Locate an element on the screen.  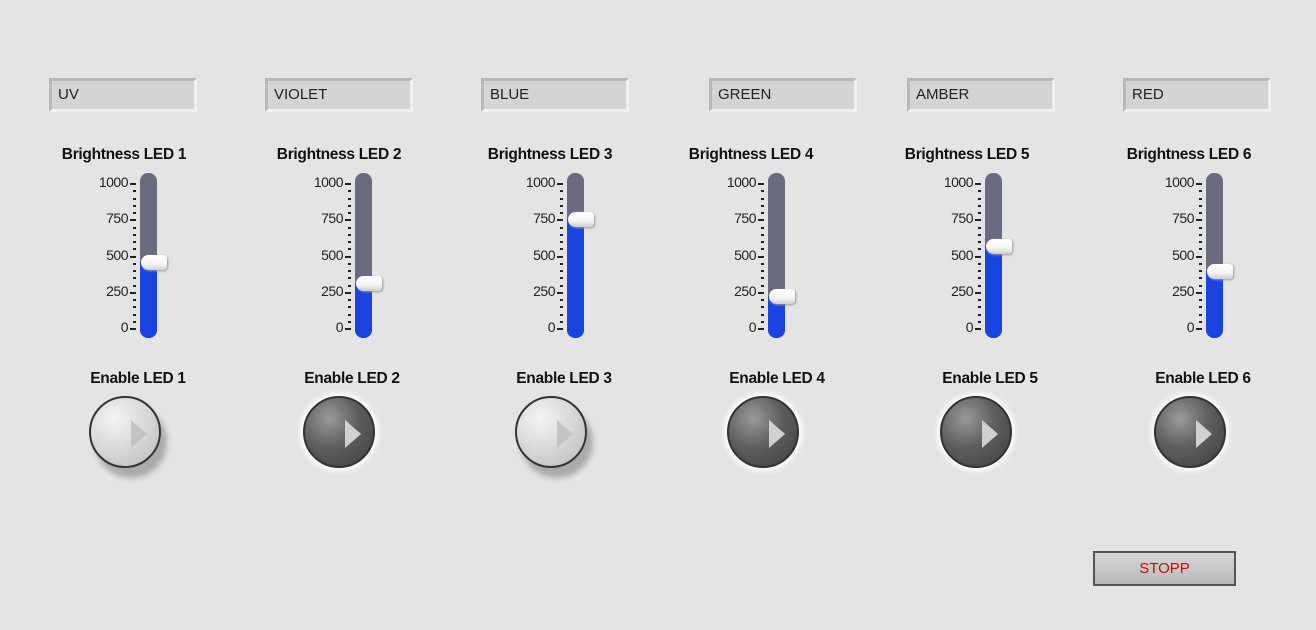
scale-tick-label: 1000 is located at coordinates (113, 182).